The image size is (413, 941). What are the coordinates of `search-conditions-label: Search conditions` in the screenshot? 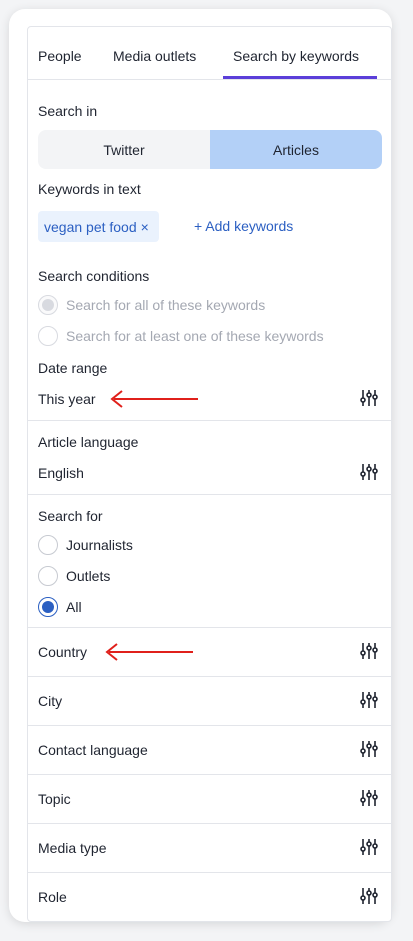 It's located at (94, 276).